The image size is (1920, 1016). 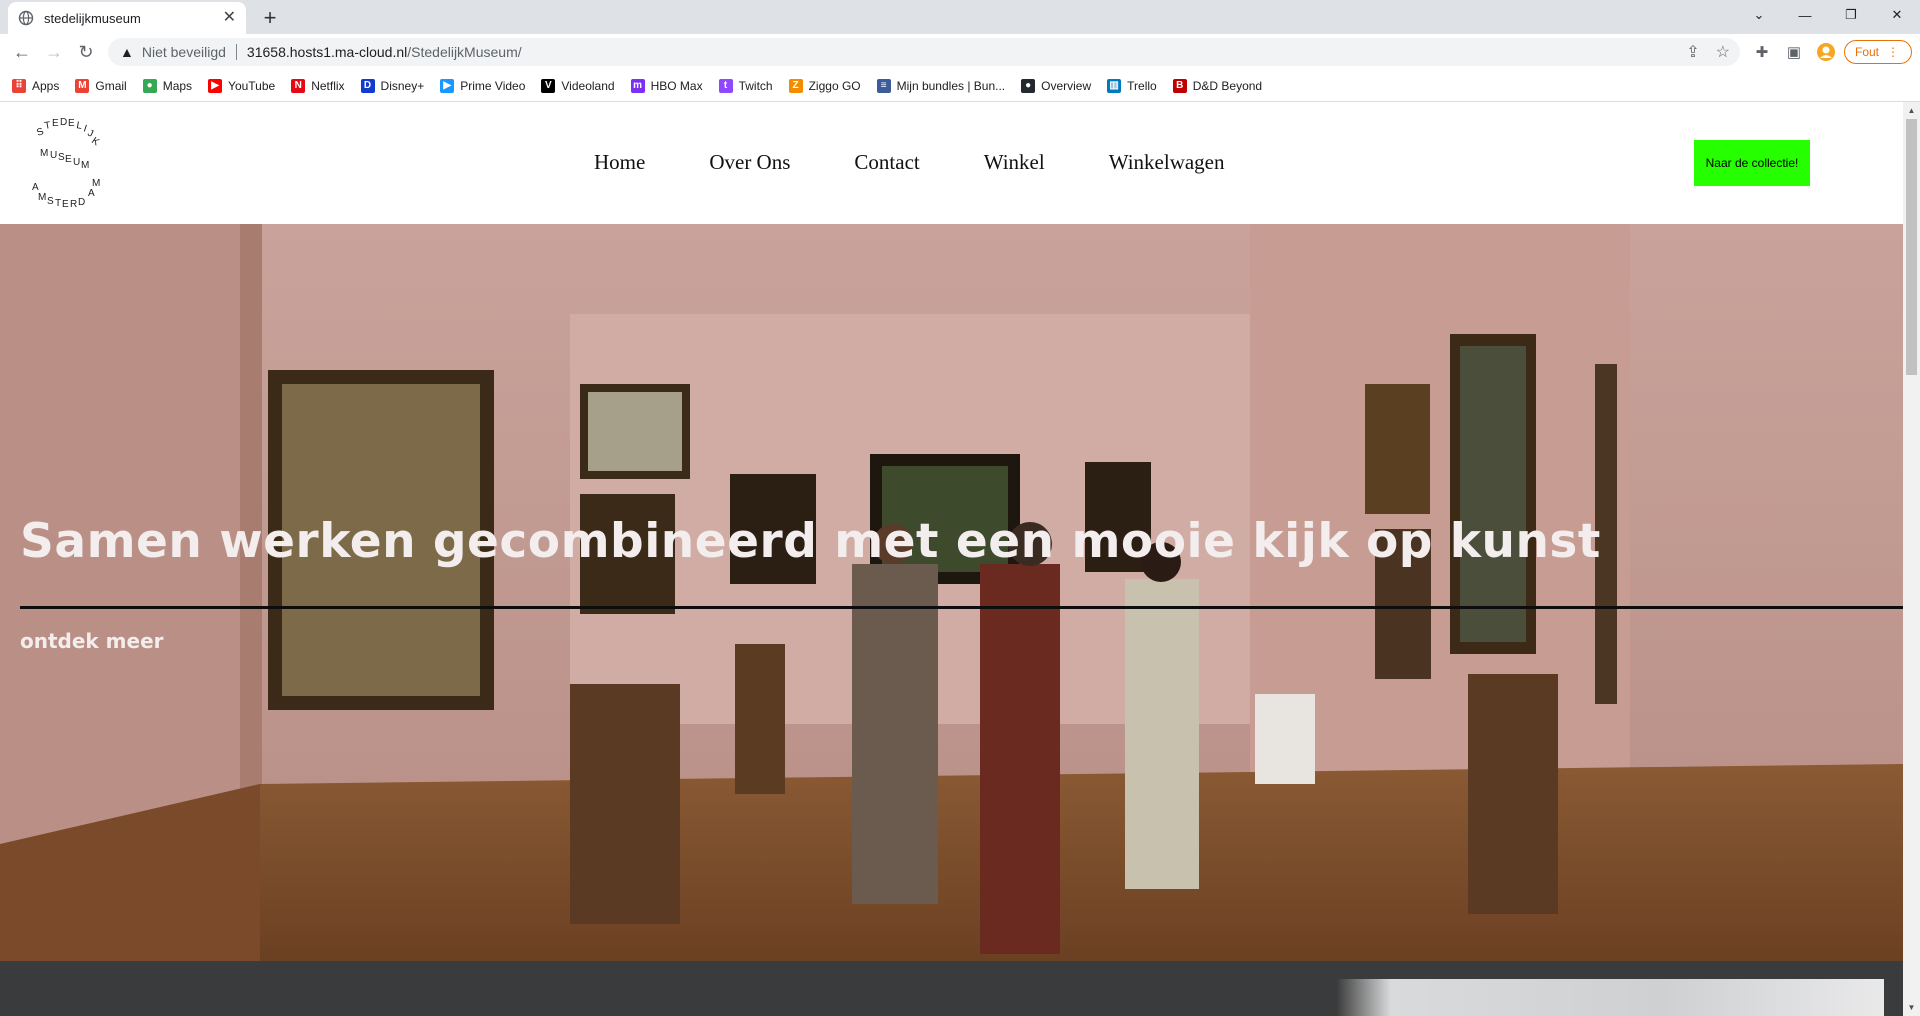 What do you see at coordinates (493, 85) in the screenshot?
I see `bookmark-label: Prime Video` at bounding box center [493, 85].